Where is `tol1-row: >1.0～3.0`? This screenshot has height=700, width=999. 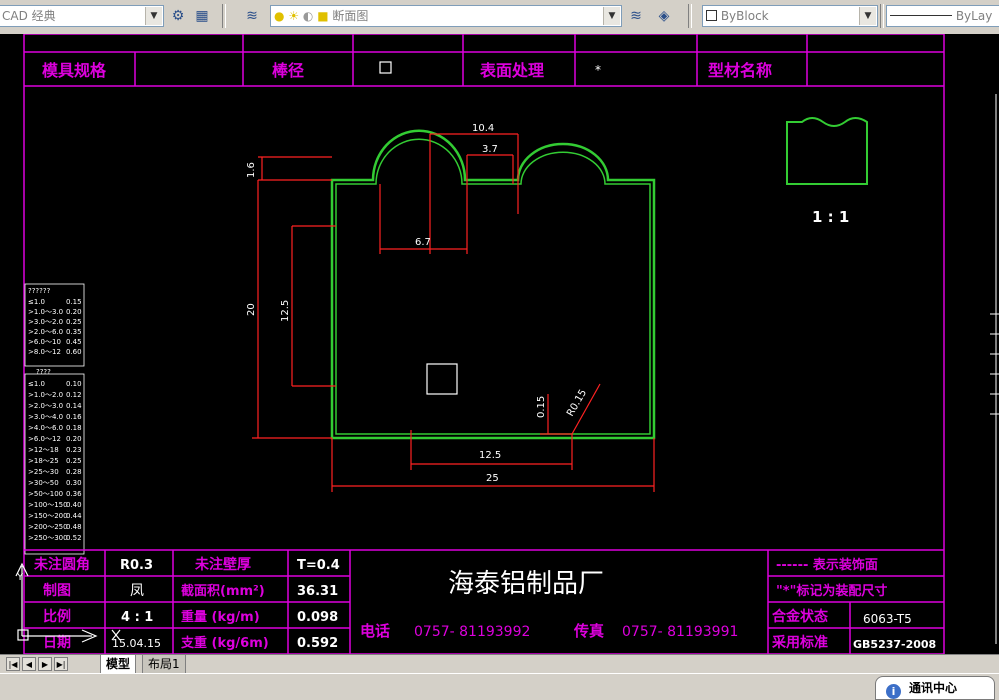
tol1-row: >1.0～3.0 is located at coordinates (45, 312).